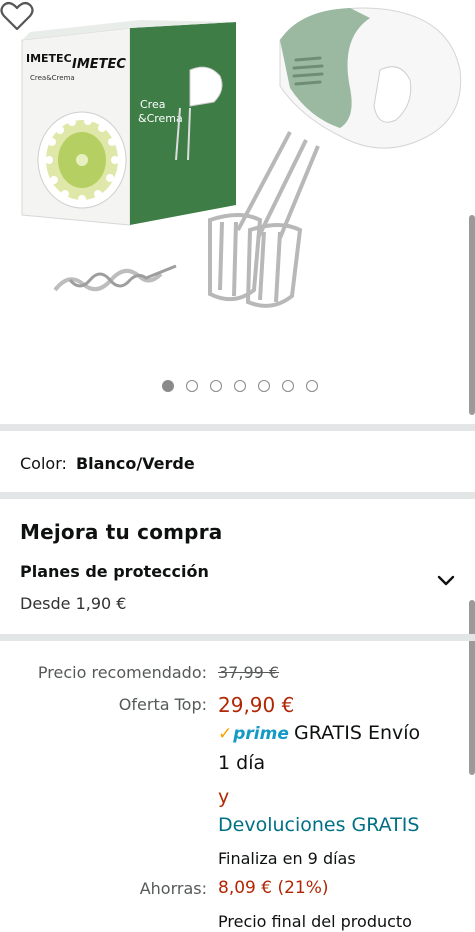 Image resolution: width=475 pixels, height=932 pixels. I want to click on favorite-heart-icon, so click(17, 16).